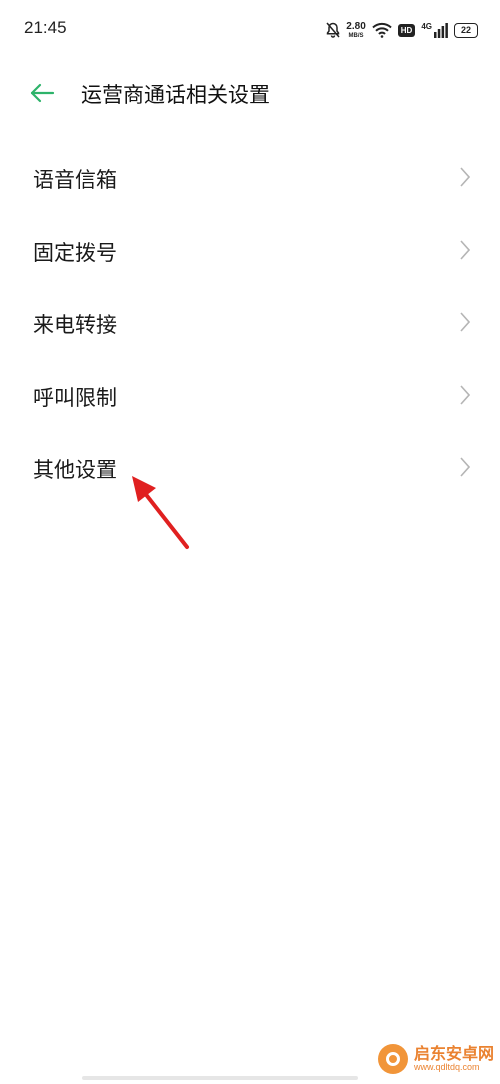 The height and width of the screenshot is (1084, 500). I want to click on status-time: 21:45, so click(45, 27).